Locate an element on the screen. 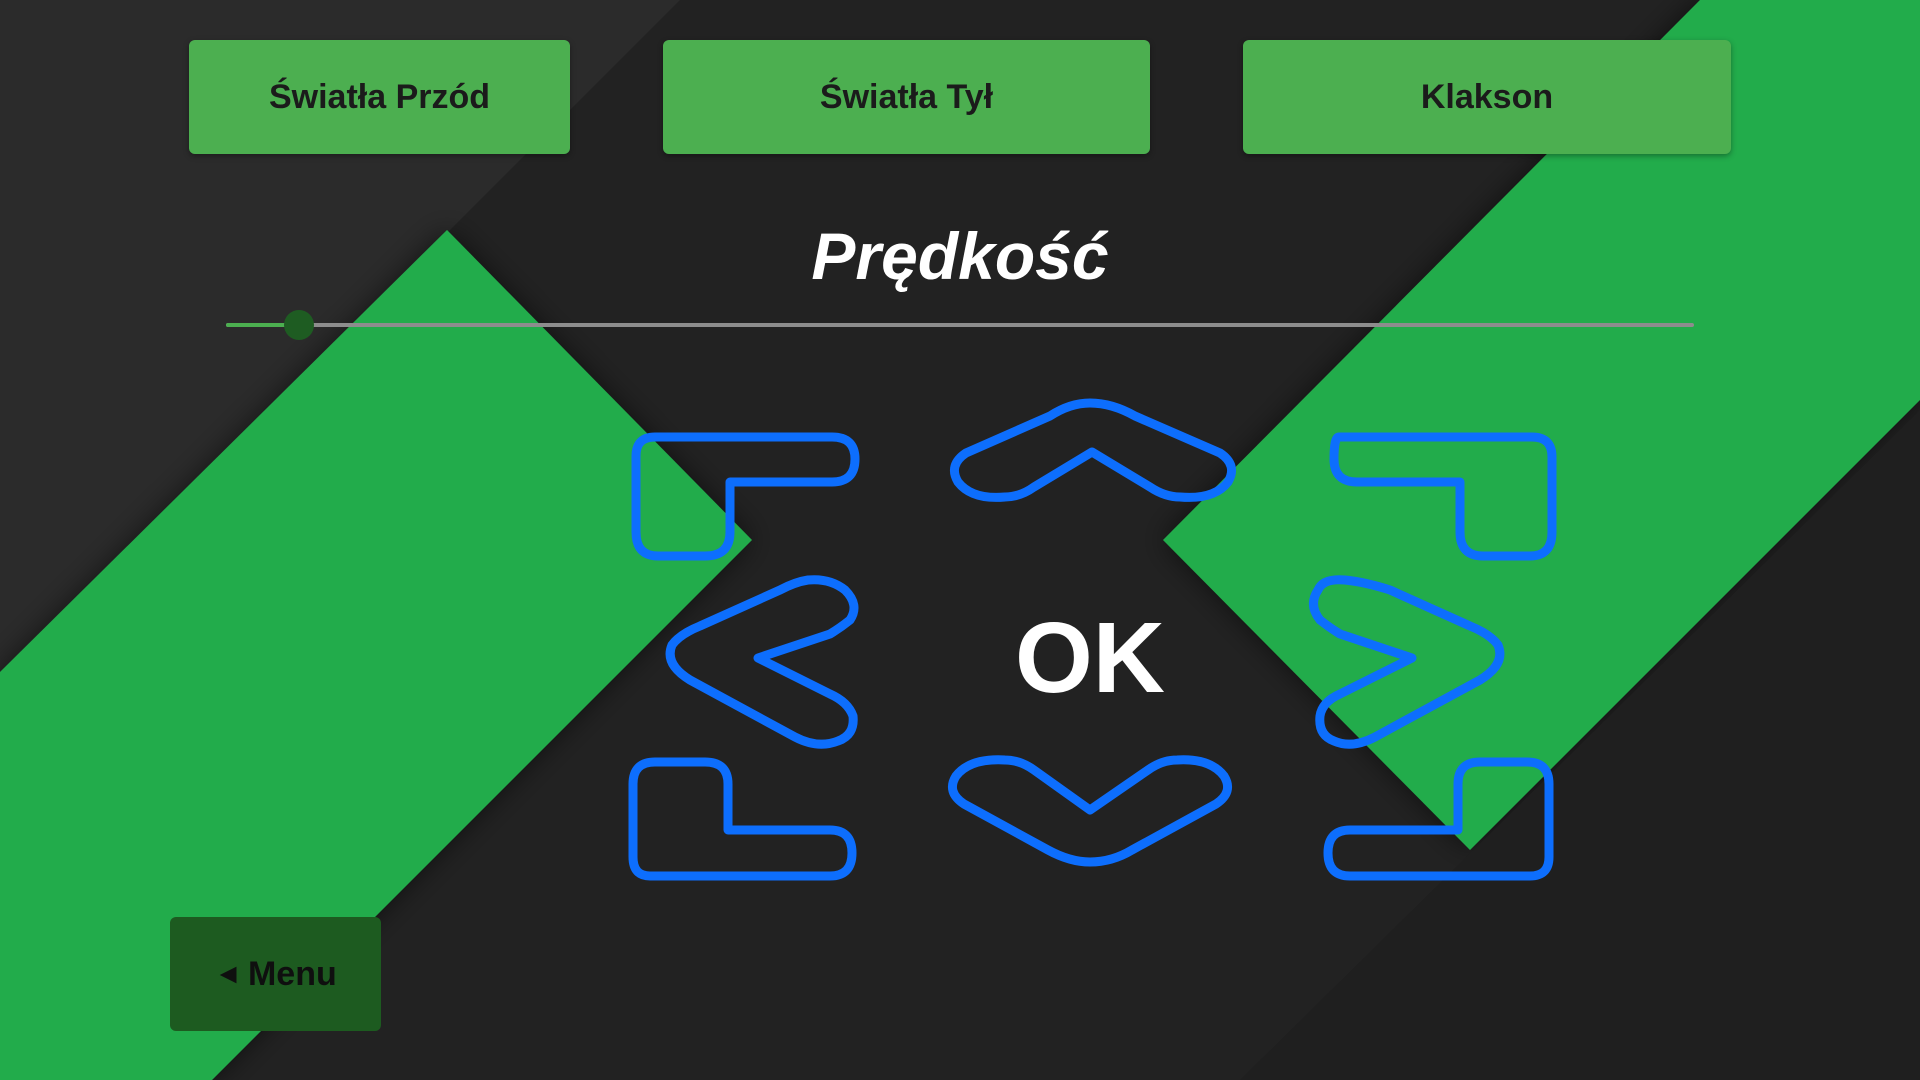  speed-slider is located at coordinates (960, 325).